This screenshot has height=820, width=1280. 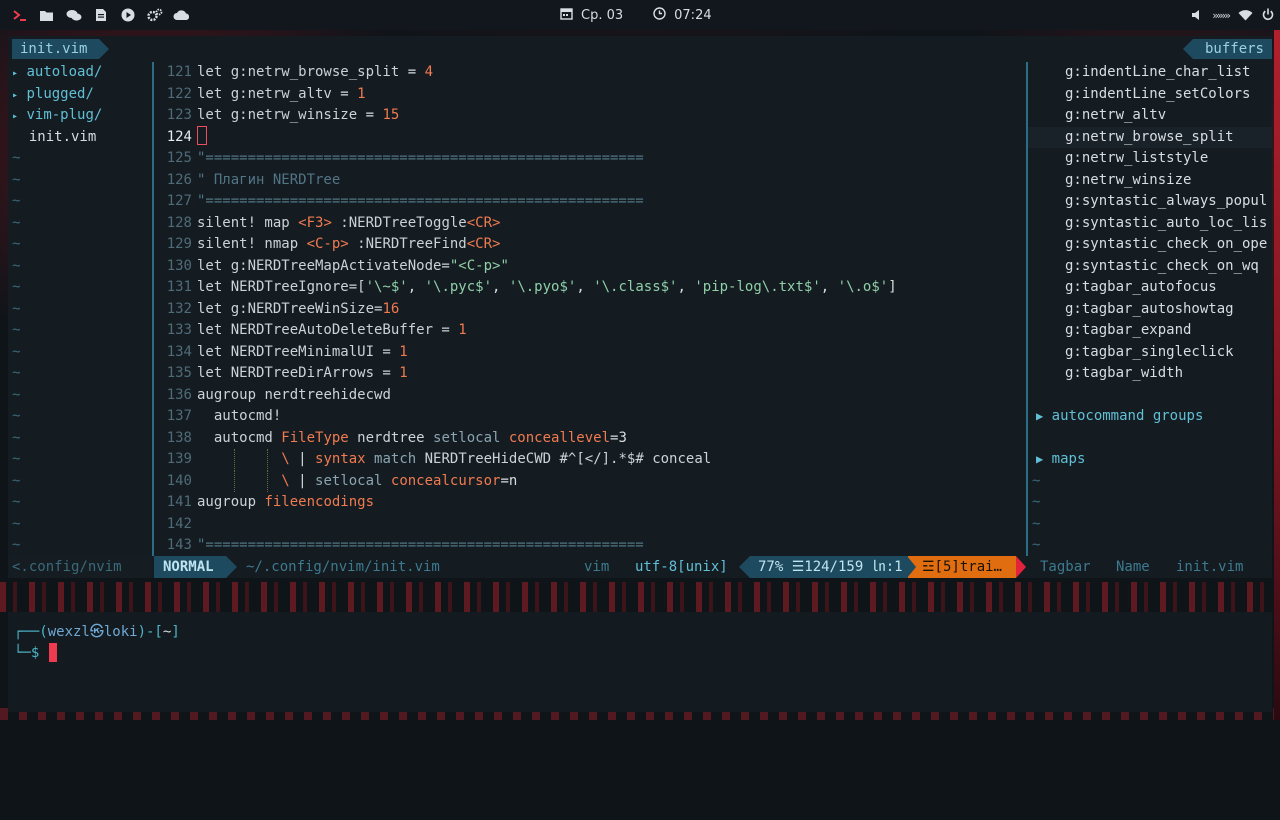 I want to click on code-line: 128 silent! map <F3> :NERDTreeToggle<CR>, so click(x=590, y=224).